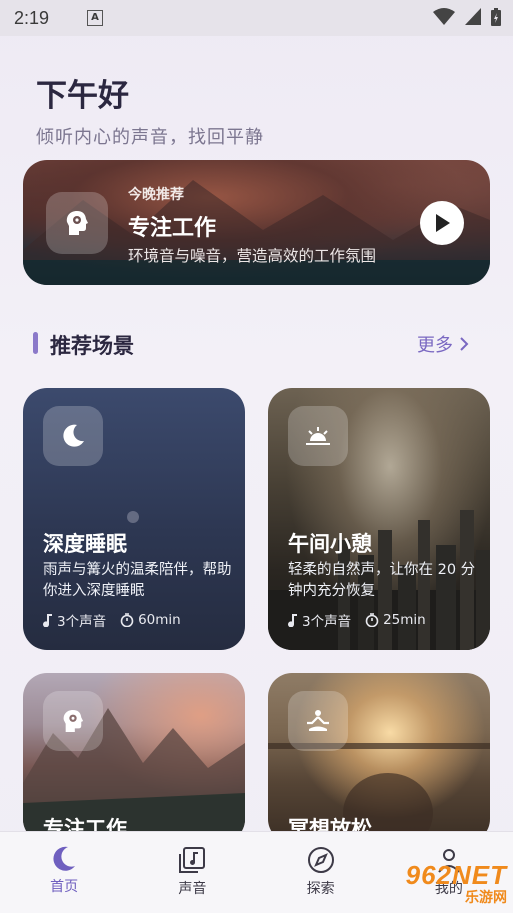 The image size is (513, 913). I want to click on duration: 25min, so click(404, 620).